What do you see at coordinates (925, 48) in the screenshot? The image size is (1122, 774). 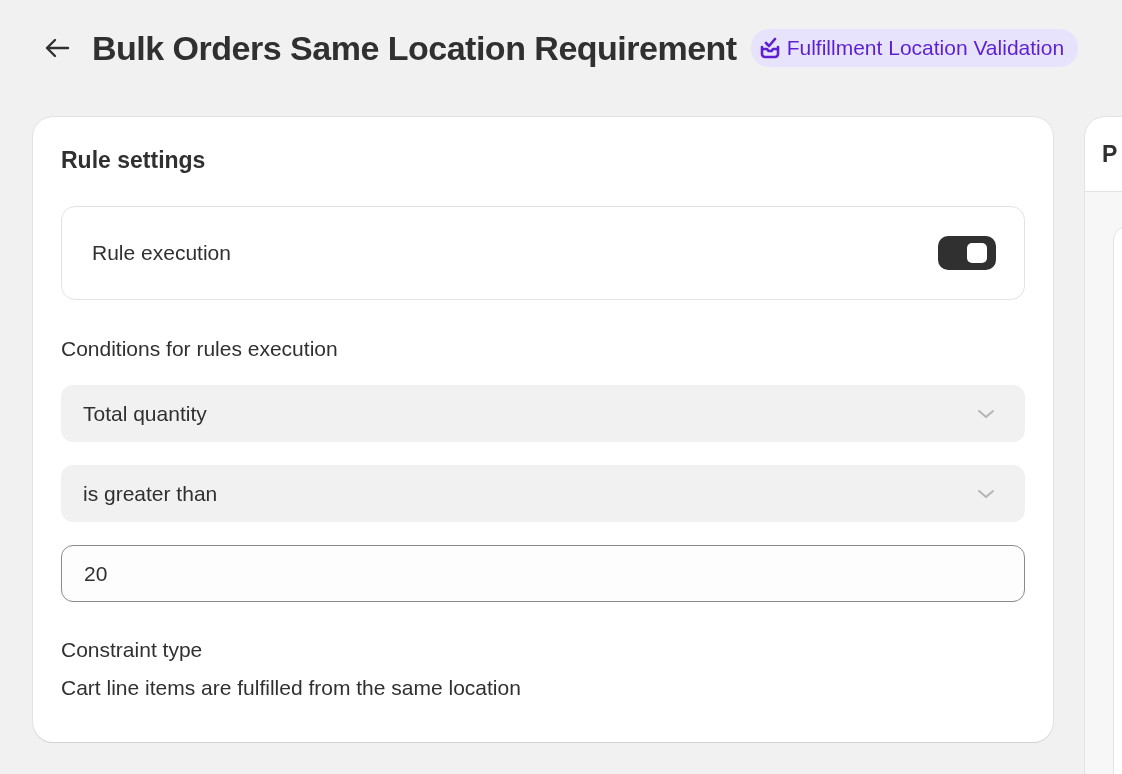 I see `badge-label: Fulfillment Location Validation` at bounding box center [925, 48].